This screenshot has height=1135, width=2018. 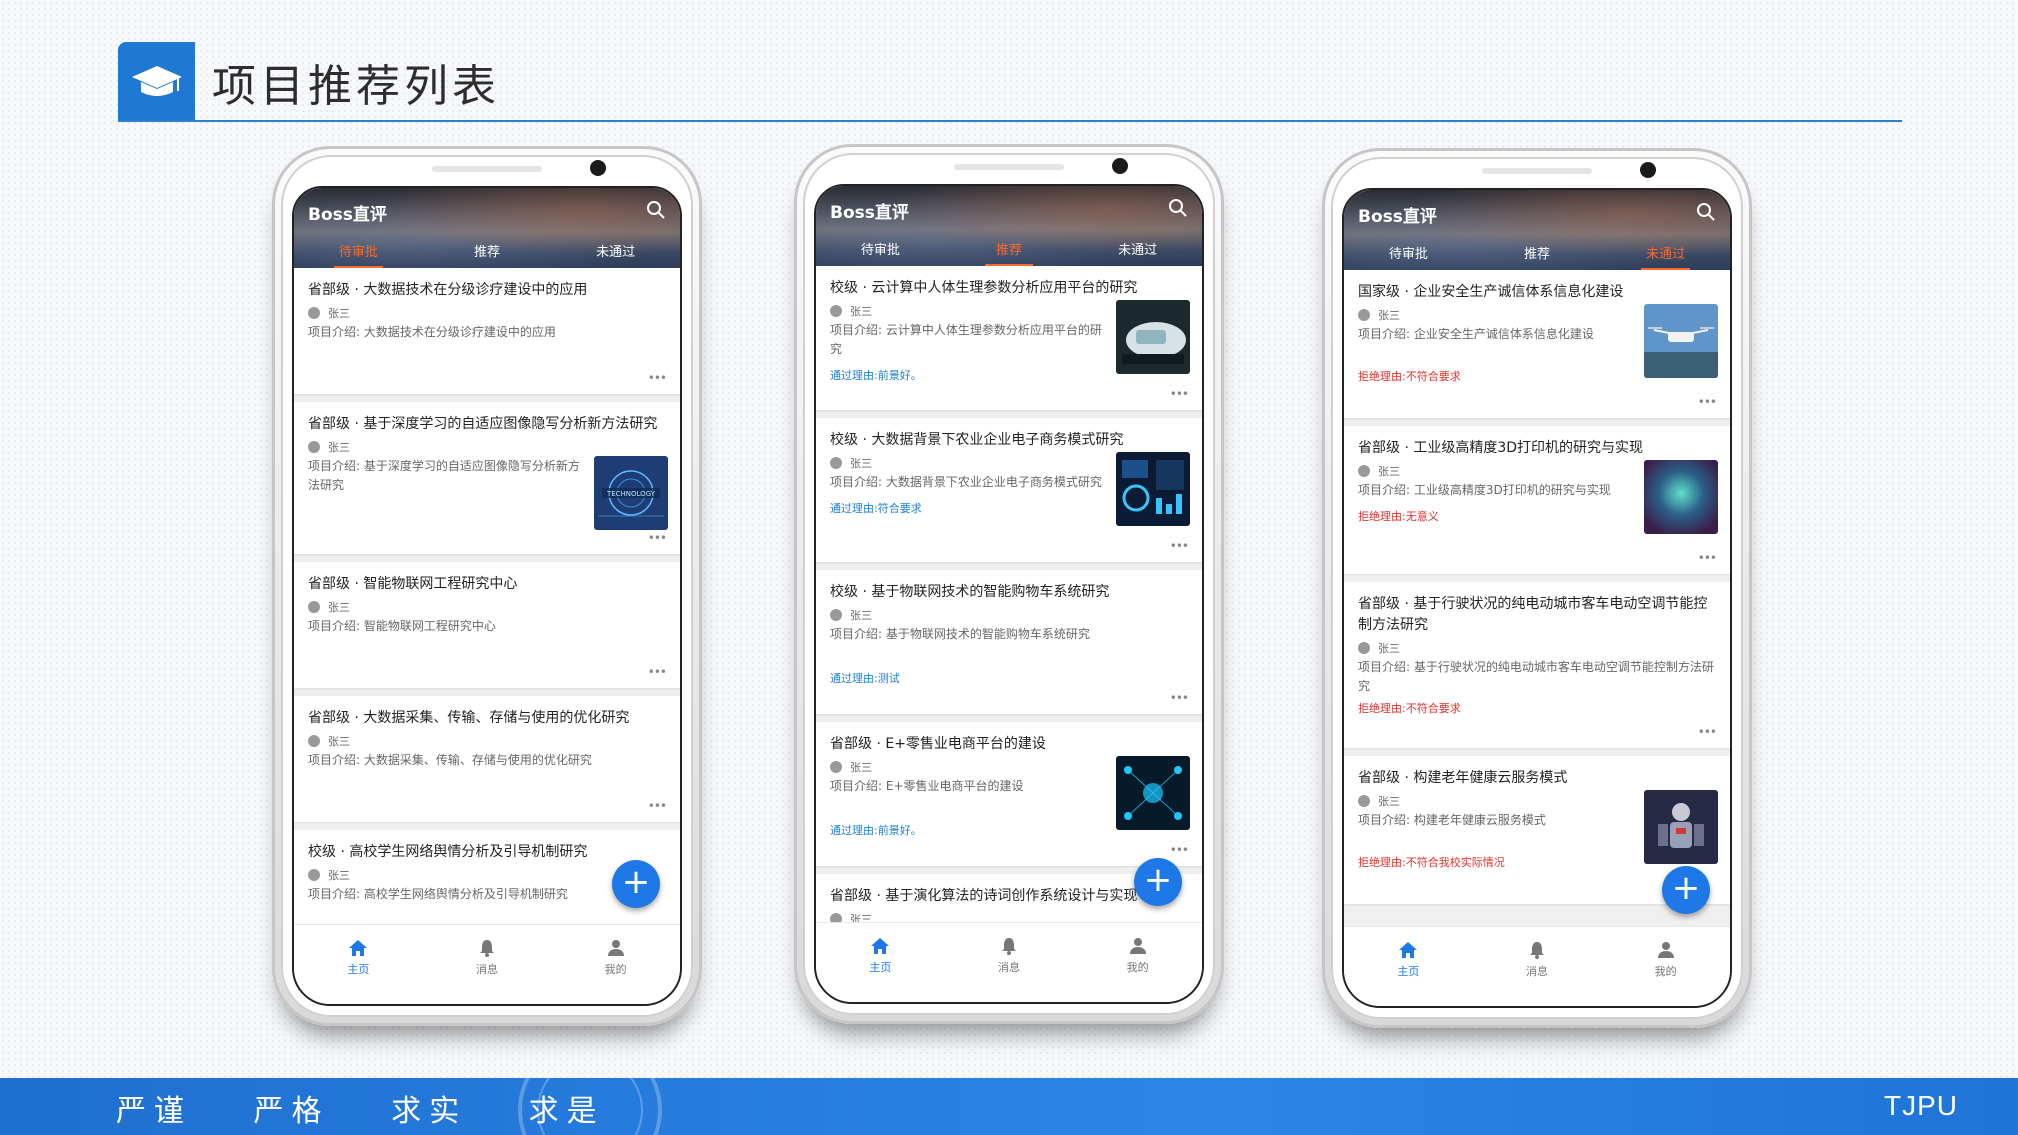 What do you see at coordinates (977, 440) in the screenshot?
I see `project-title: 校级 · 大数据背景下农业企业电子商务模式研究` at bounding box center [977, 440].